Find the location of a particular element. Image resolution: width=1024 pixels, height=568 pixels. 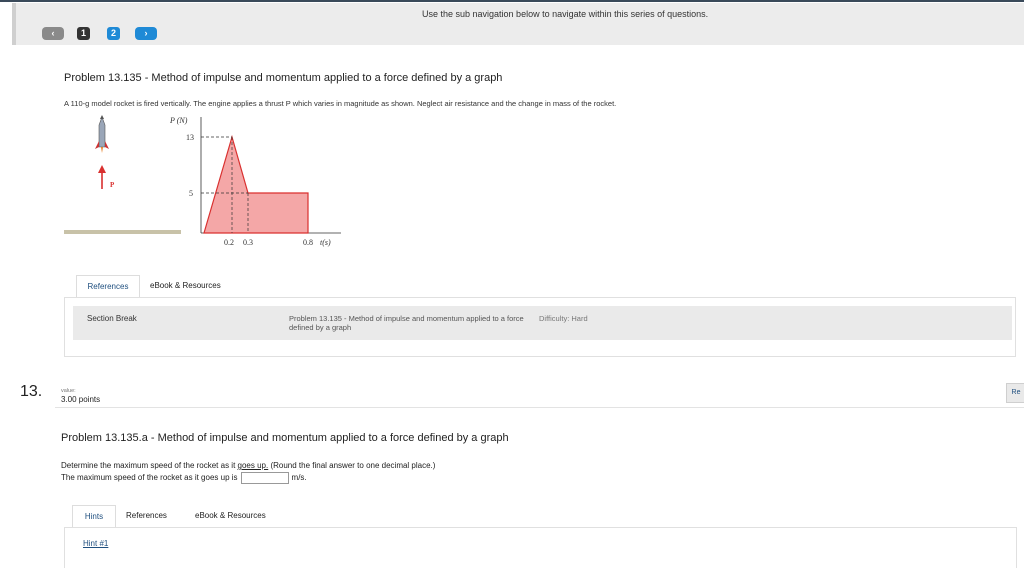

chevron-right-icon: › is located at coordinates (146, 33).